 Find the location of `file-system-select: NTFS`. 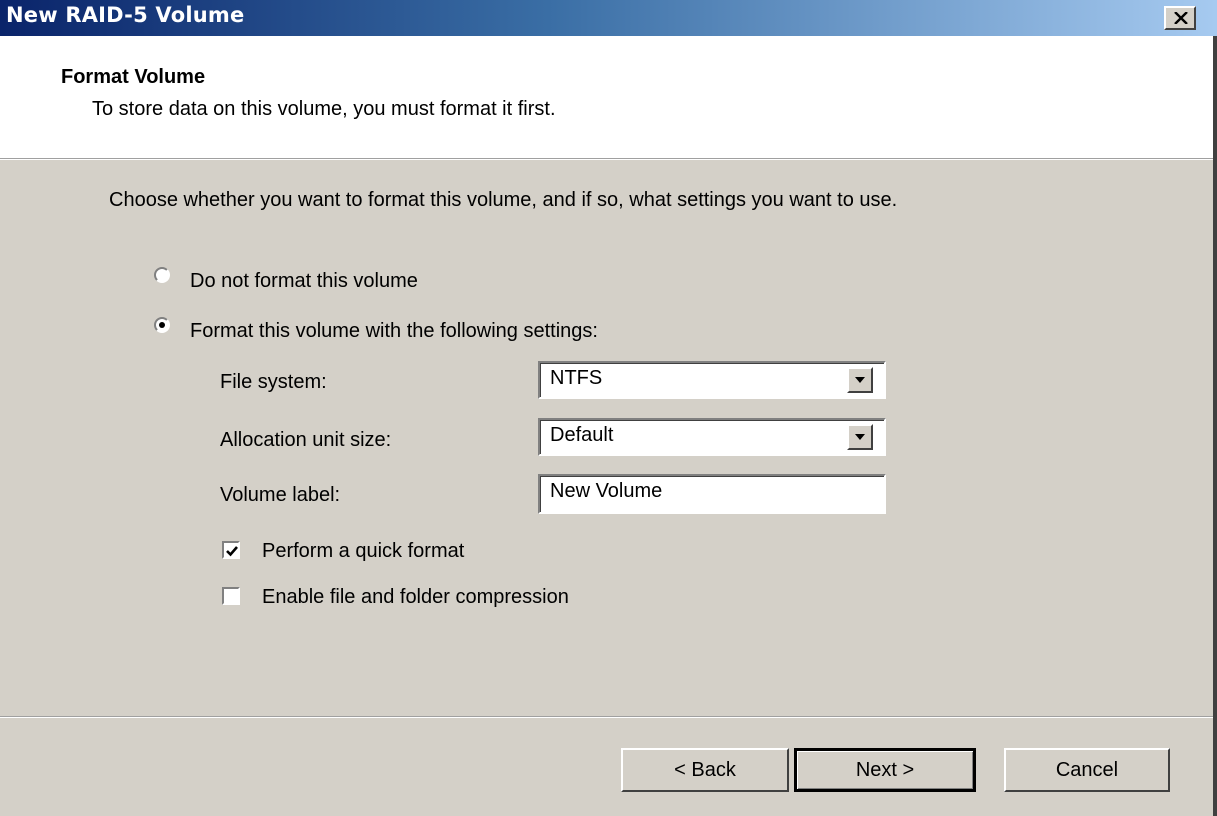

file-system-select: NTFS is located at coordinates (712, 380).